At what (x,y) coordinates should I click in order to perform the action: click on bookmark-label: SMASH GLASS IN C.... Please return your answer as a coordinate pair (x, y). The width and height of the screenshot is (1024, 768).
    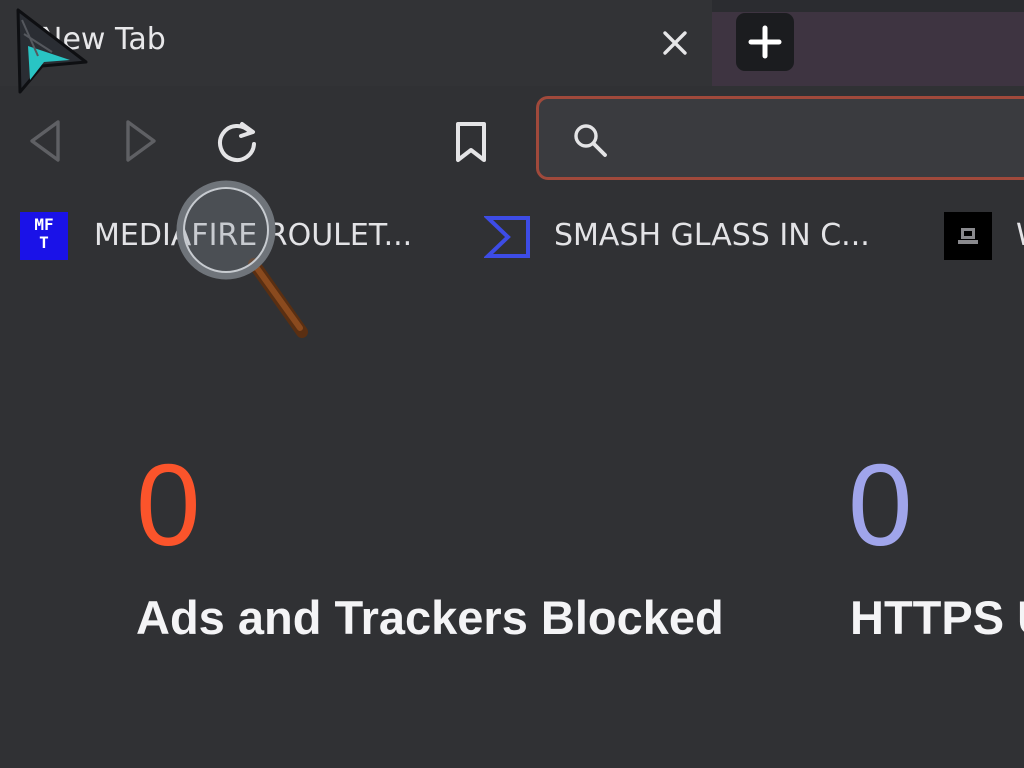
    Looking at the image, I should click on (712, 235).